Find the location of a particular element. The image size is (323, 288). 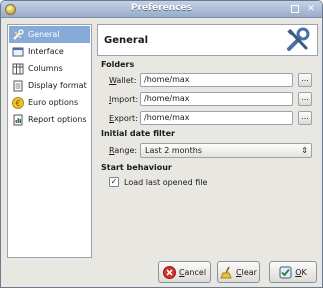

clear-label: Clear is located at coordinates (246, 272).